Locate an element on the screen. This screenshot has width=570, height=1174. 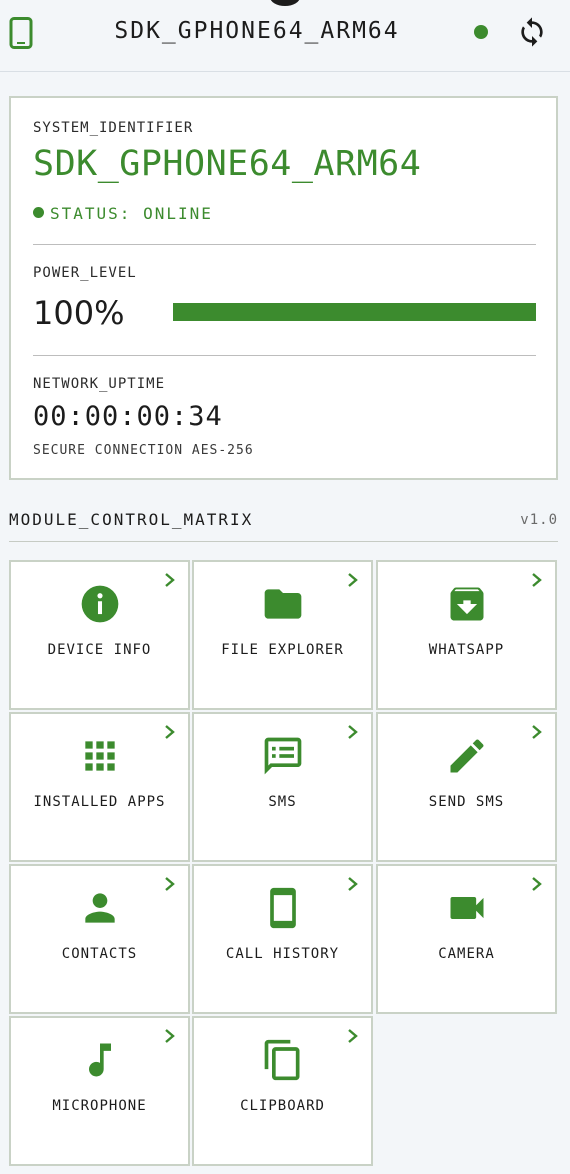
module-label: CAMERA is located at coordinates (466, 954).